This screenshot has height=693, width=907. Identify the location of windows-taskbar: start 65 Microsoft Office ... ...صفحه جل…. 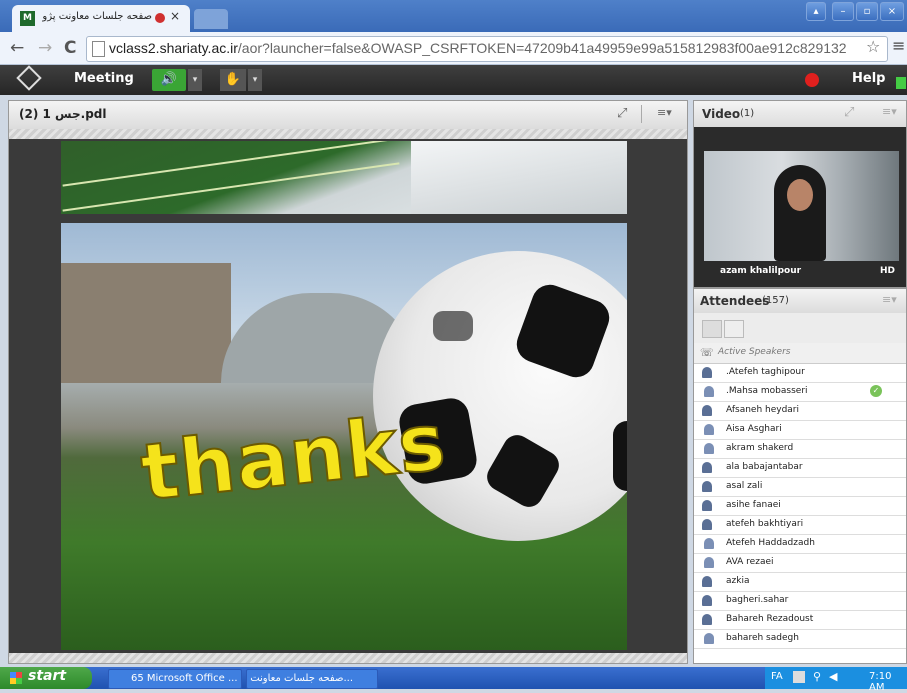
(453, 680).